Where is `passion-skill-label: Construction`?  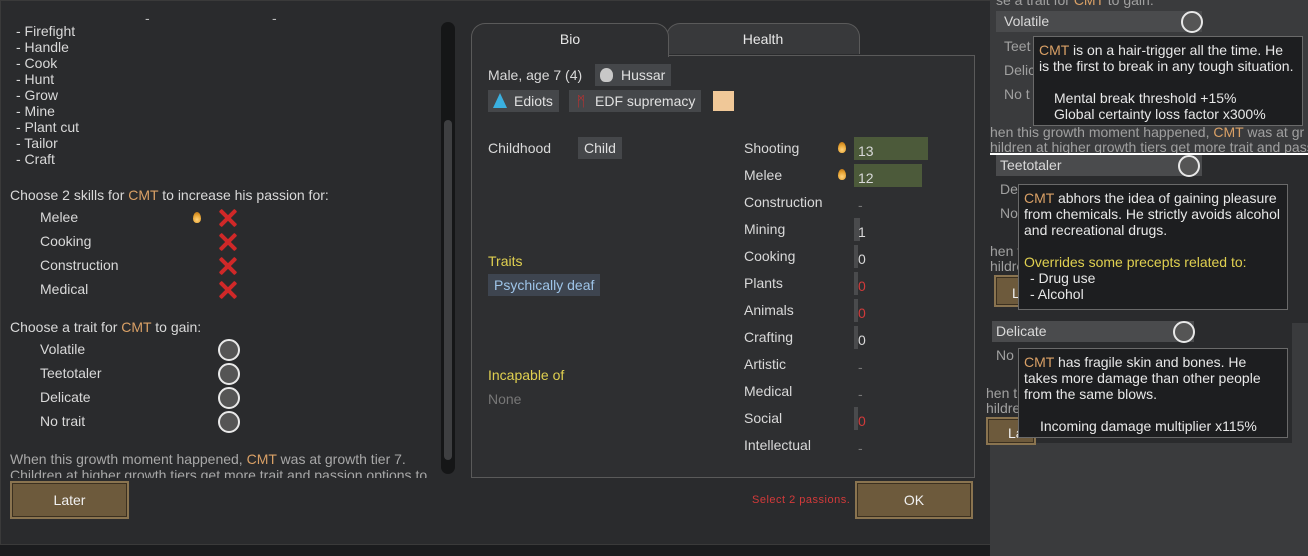
passion-skill-label: Construction is located at coordinates (79, 265).